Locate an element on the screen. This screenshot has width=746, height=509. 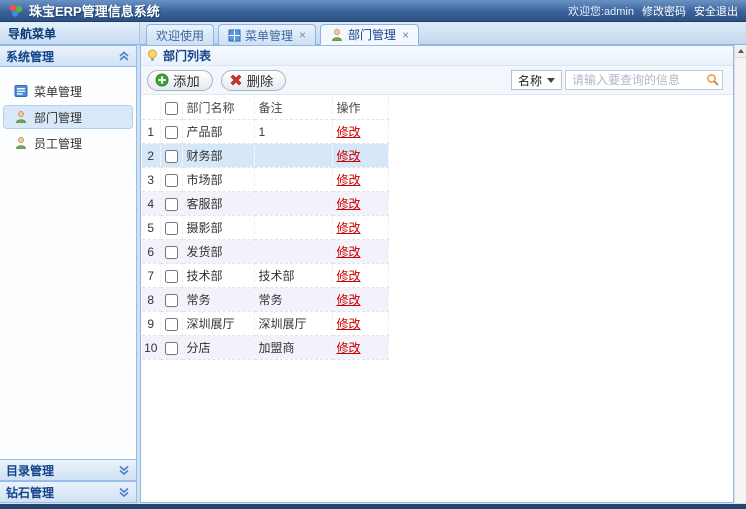
table-row: 3 市场部 修改 is located at coordinates (265, 179).